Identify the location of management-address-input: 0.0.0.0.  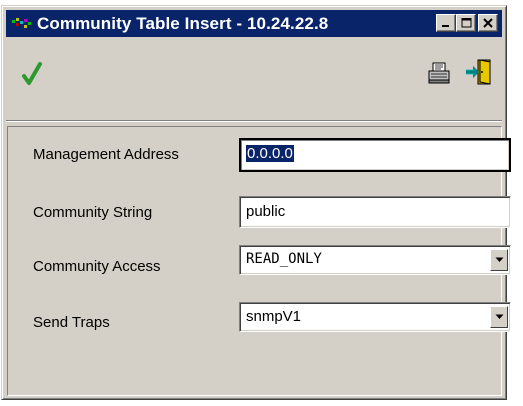
(375, 155).